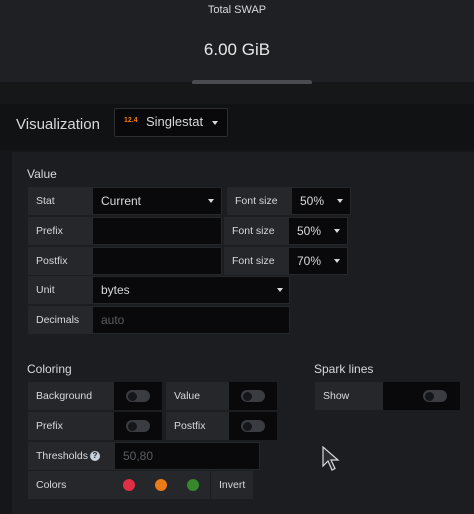  What do you see at coordinates (138, 426) in the screenshot?
I see `prefix-color-toggle` at bounding box center [138, 426].